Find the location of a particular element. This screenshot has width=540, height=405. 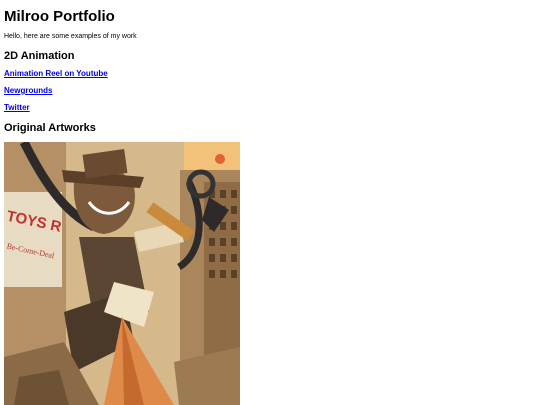

sun-shape is located at coordinates (220, 159).